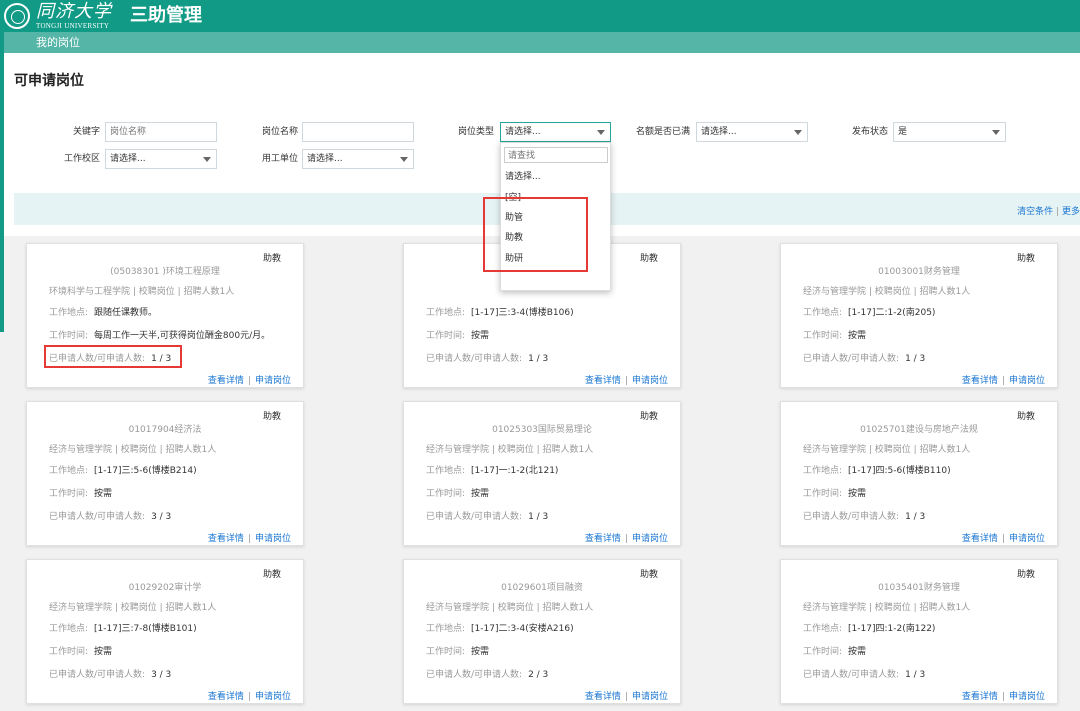  What do you see at coordinates (556, 155) in the screenshot?
I see `dropdown-search-input` at bounding box center [556, 155].